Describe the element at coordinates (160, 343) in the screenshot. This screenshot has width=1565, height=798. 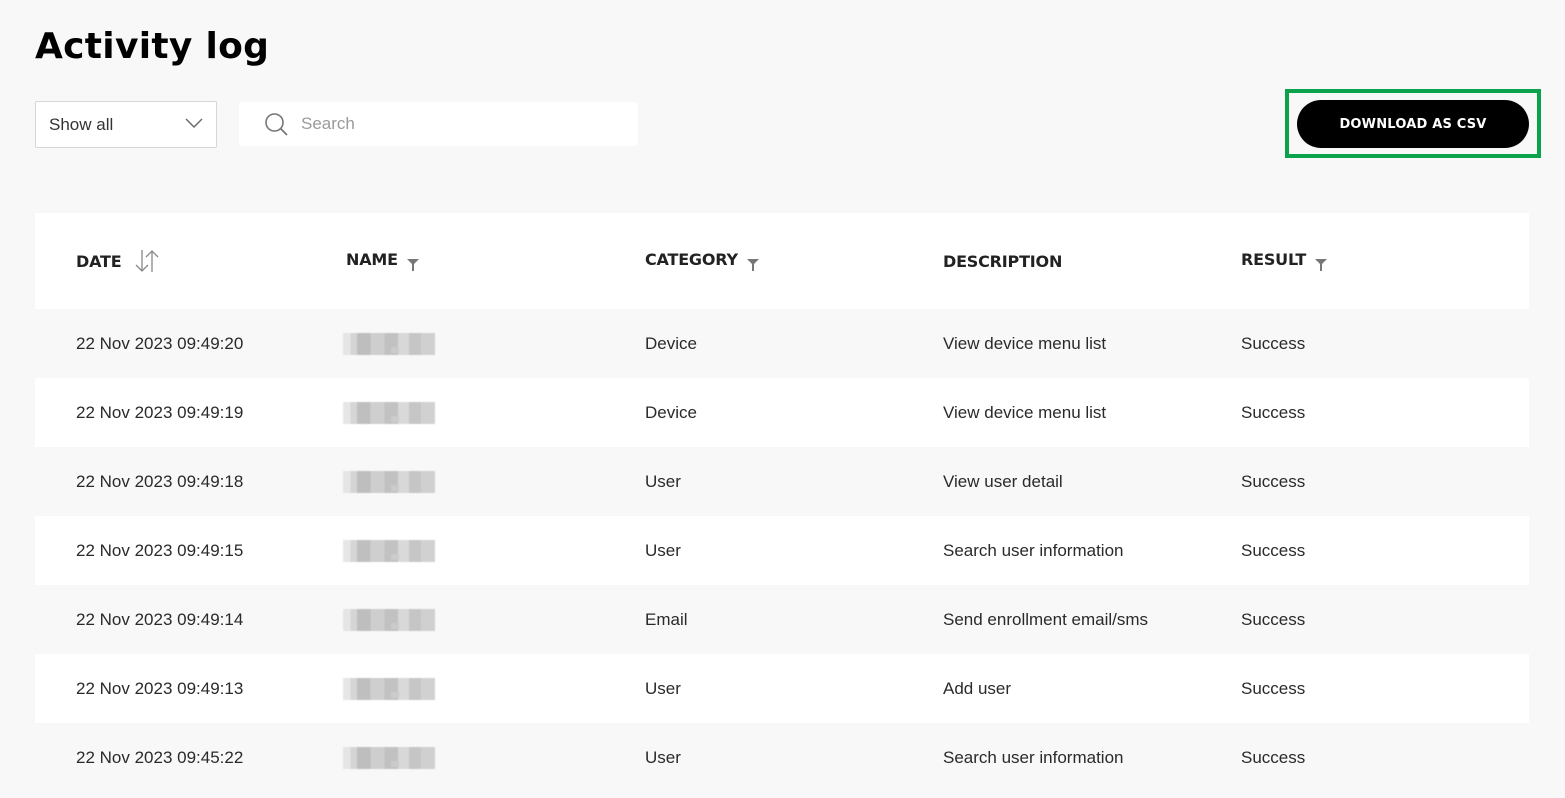
I see `cell-date: 22 Nov 2023 09:49:20` at that location.